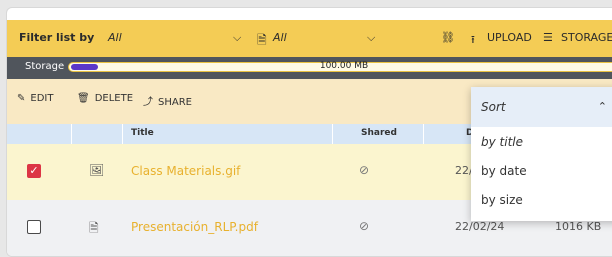  What do you see at coordinates (114, 98) in the screenshot?
I see `delete-label: DELETE` at bounding box center [114, 98].